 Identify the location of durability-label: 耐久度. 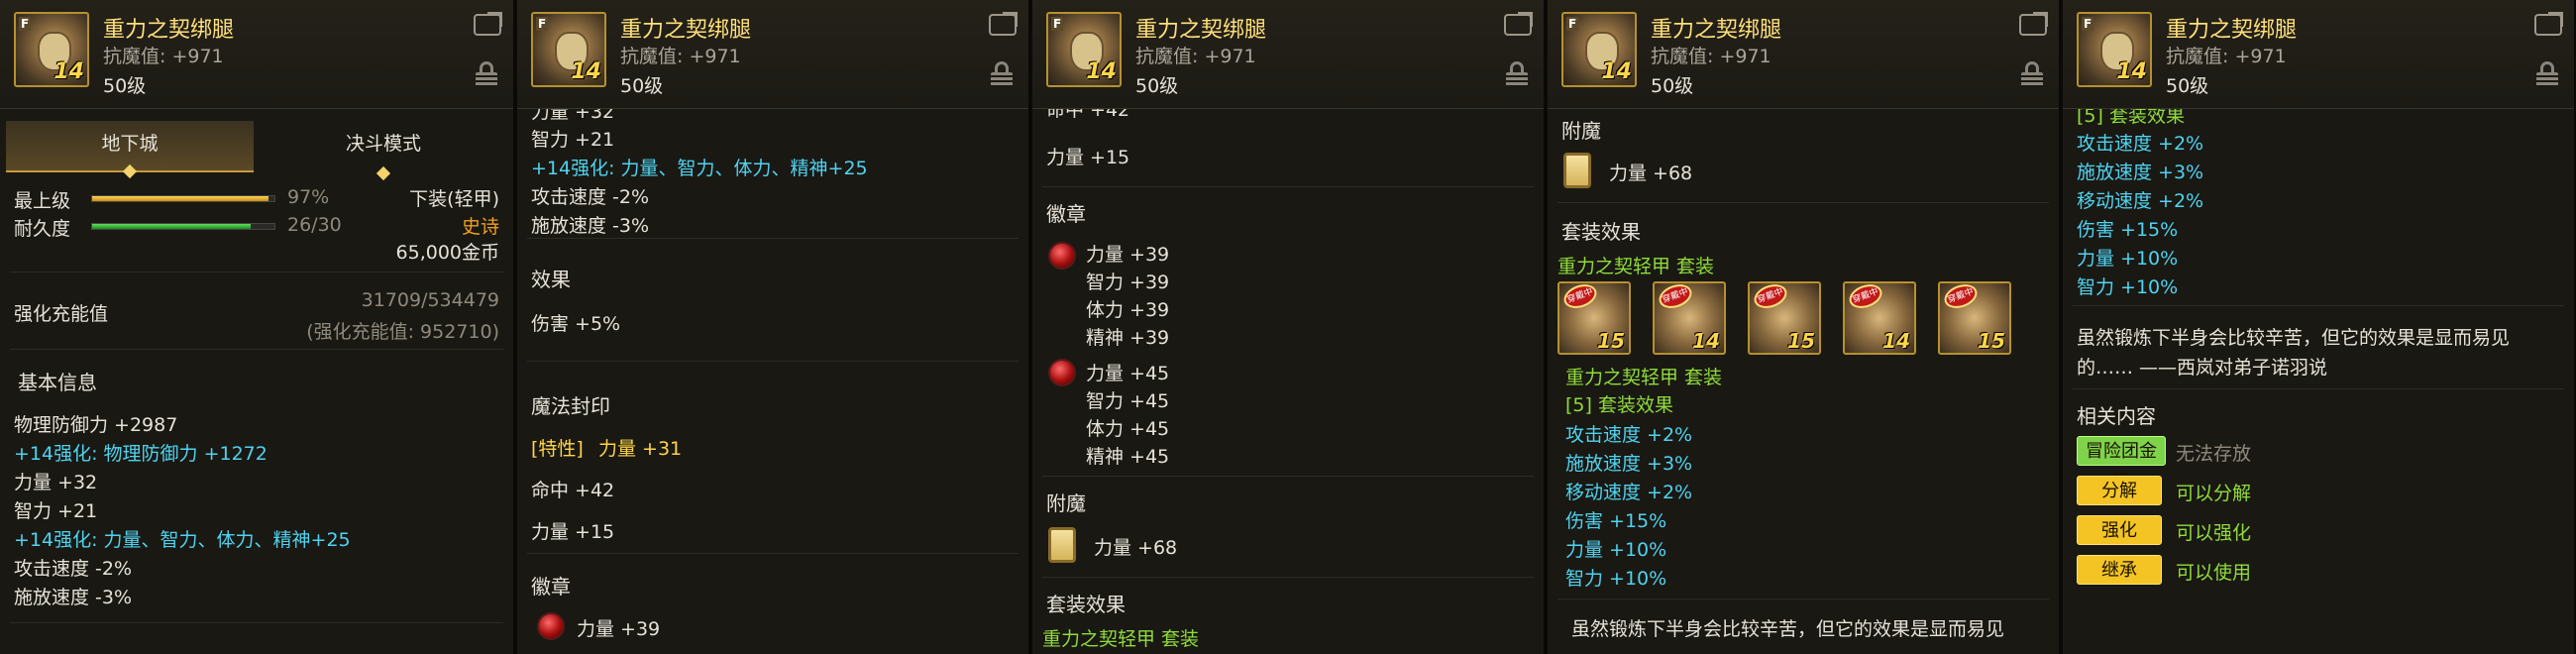
(42, 229).